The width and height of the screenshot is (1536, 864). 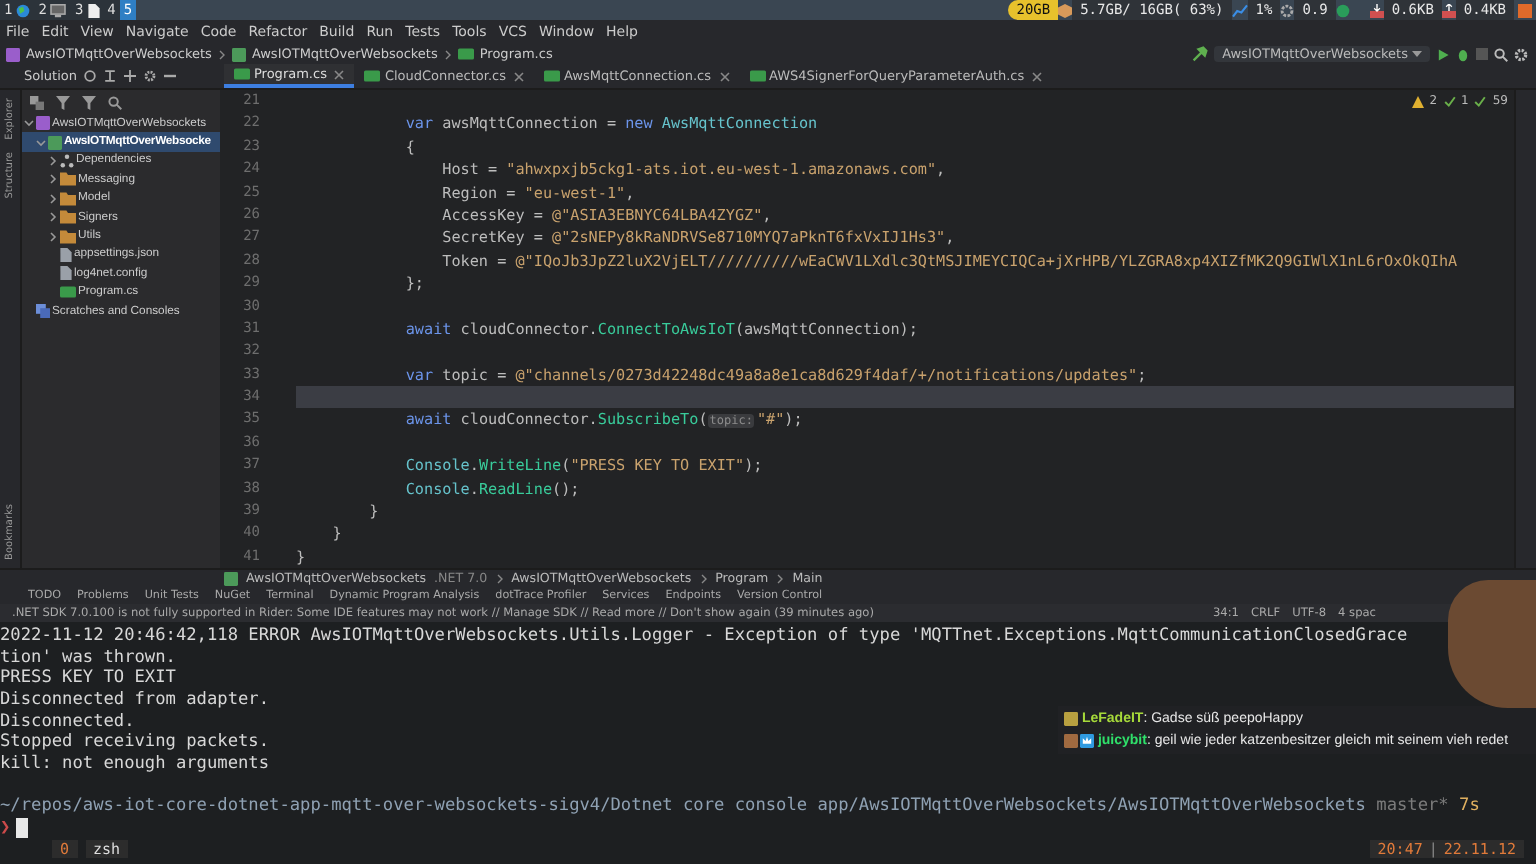 I want to click on command-duration: 7s, so click(x=1469, y=806).